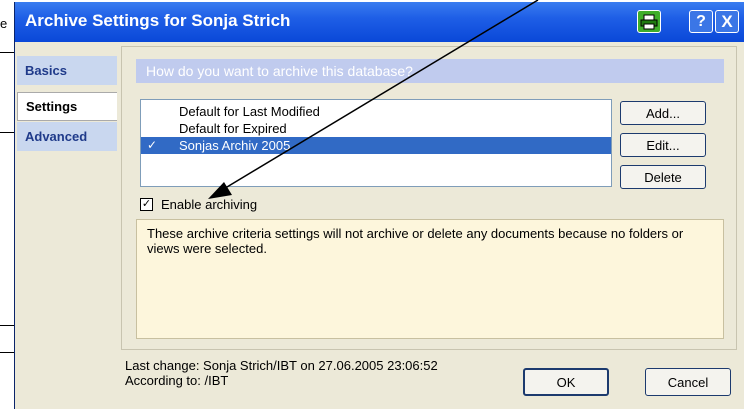 Image resolution: width=744 pixels, height=409 pixels. Describe the element at coordinates (376, 128) in the screenshot. I see `list-item: Default for Expired` at that location.